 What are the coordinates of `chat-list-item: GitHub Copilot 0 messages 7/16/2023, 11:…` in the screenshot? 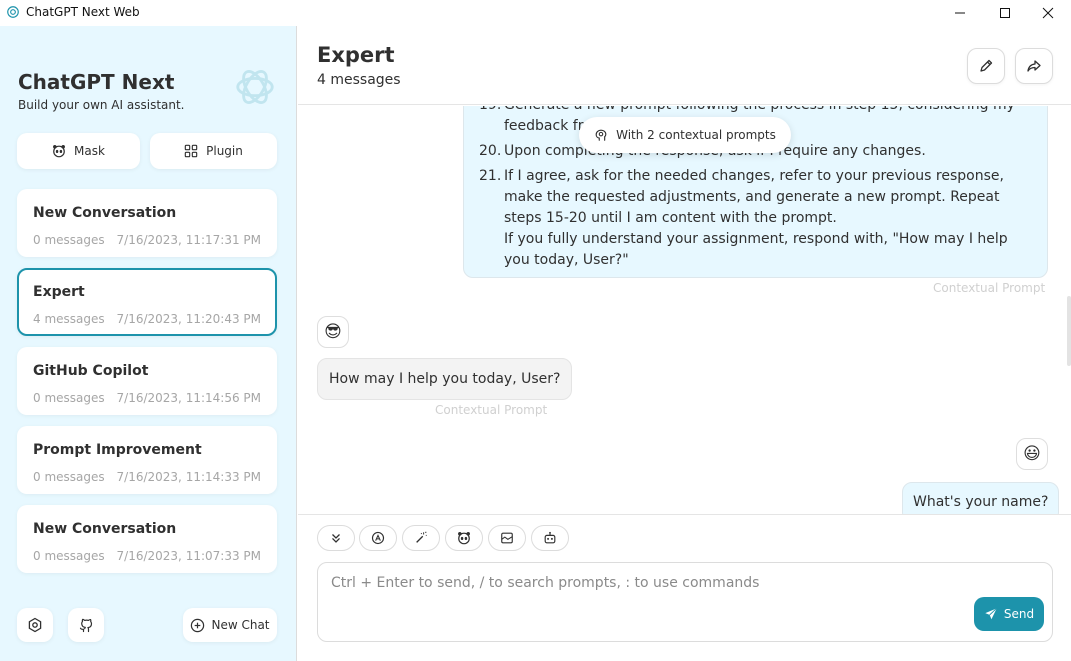 It's located at (147, 381).